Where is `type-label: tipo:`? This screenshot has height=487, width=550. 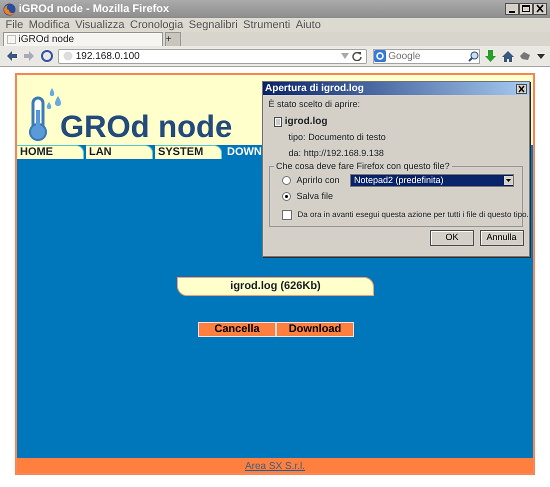
type-label: tipo: is located at coordinates (297, 137).